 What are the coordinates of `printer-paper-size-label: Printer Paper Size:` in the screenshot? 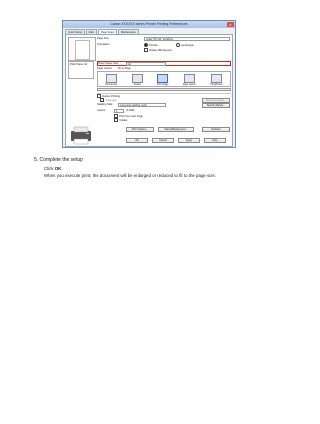 It's located at (108, 63).